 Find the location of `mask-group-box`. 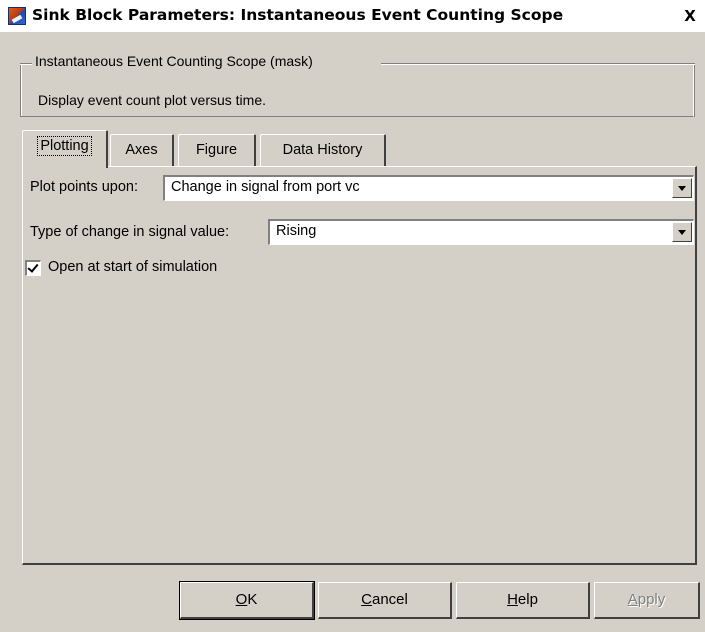

mask-group-box is located at coordinates (357, 90).